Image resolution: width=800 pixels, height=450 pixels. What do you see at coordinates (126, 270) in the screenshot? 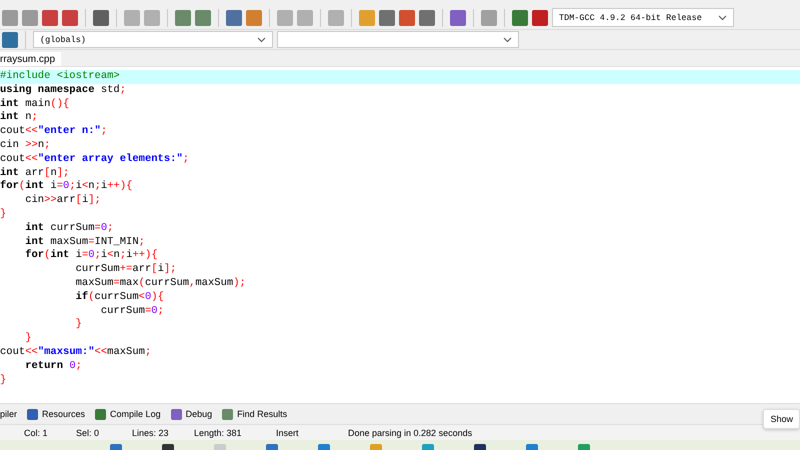
I see `code-line: currSum+=arr[i];` at bounding box center [126, 270].